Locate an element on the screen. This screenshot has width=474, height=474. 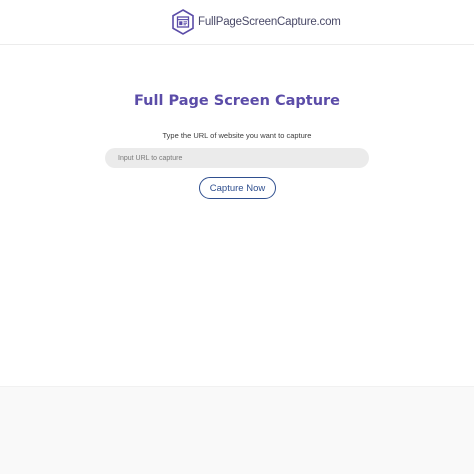
site-header: FullPageScreenCapture.com is located at coordinates (237, 22).